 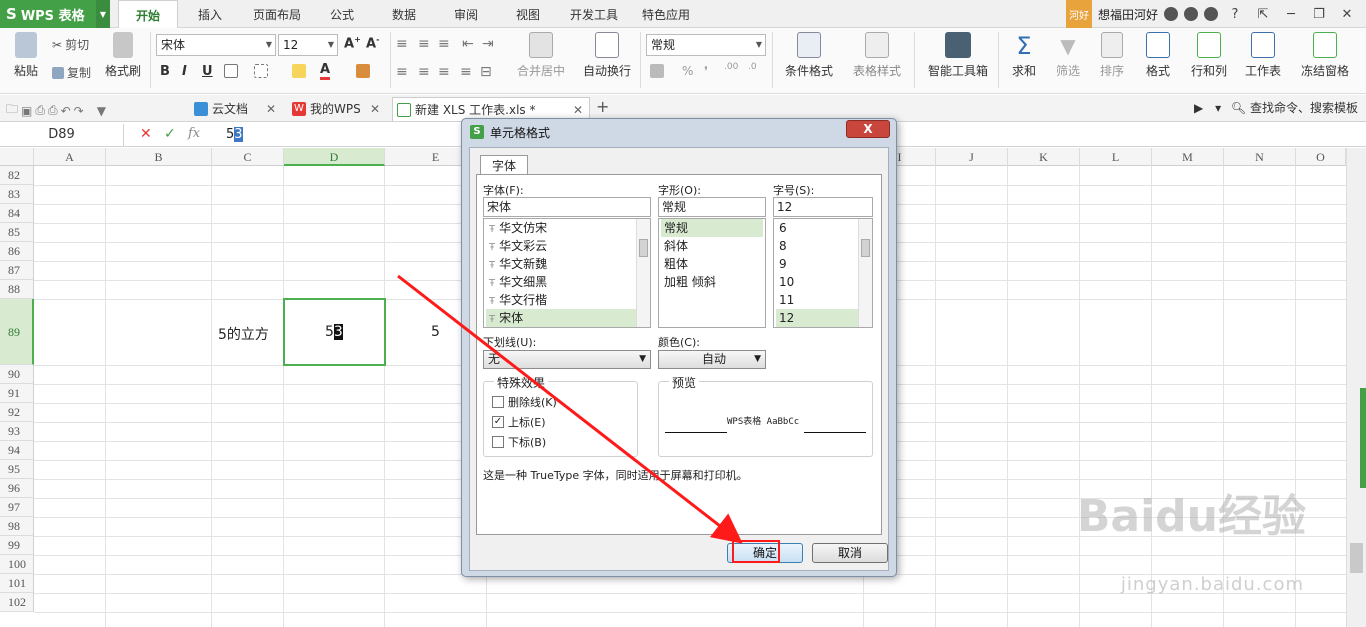 I want to click on column-header: M, so click(x=1188, y=157).